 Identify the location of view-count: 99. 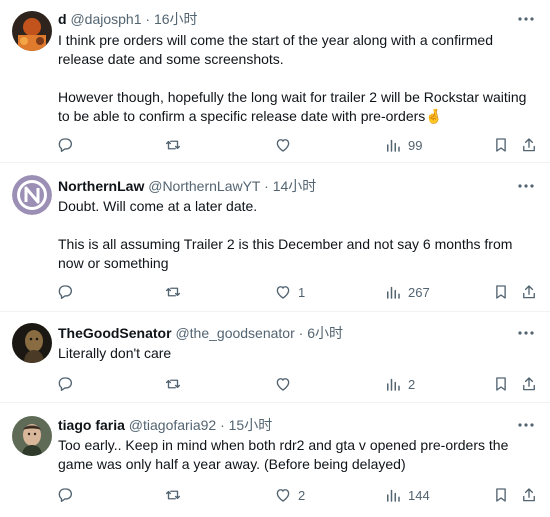
(415, 145).